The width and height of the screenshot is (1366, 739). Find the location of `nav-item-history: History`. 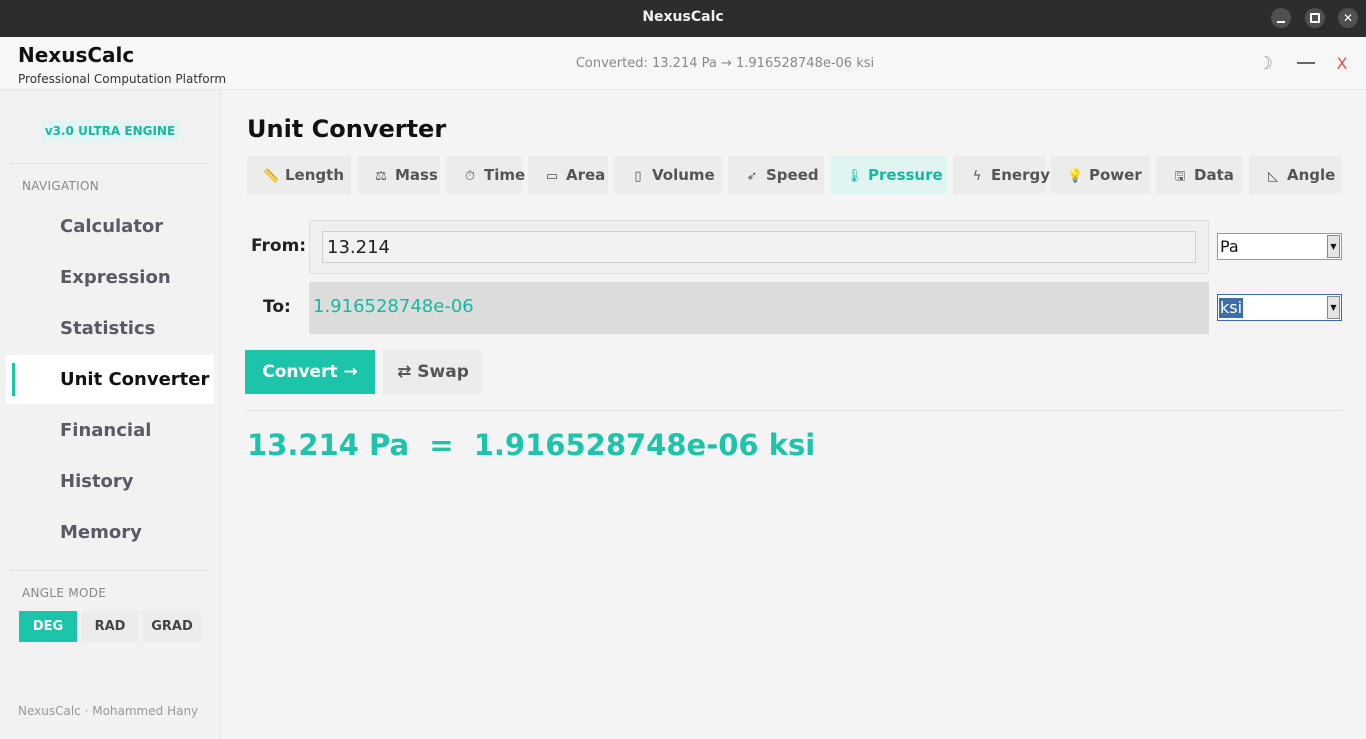

nav-item-history: History is located at coordinates (110, 481).